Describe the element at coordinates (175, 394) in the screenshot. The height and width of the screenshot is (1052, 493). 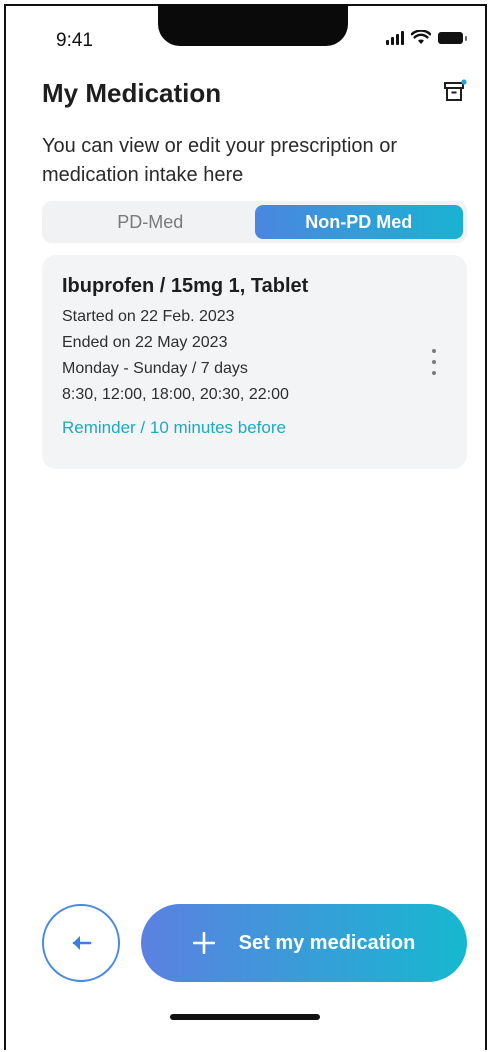
I see `medication-times: 8:30, 12:00, 18:00, 20:30, 22:00` at that location.